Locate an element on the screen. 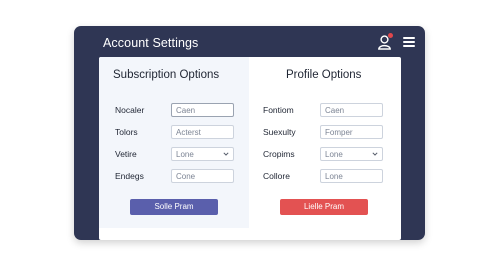 The image size is (500, 273). subscription-label-1: Nocaler is located at coordinates (130, 110).